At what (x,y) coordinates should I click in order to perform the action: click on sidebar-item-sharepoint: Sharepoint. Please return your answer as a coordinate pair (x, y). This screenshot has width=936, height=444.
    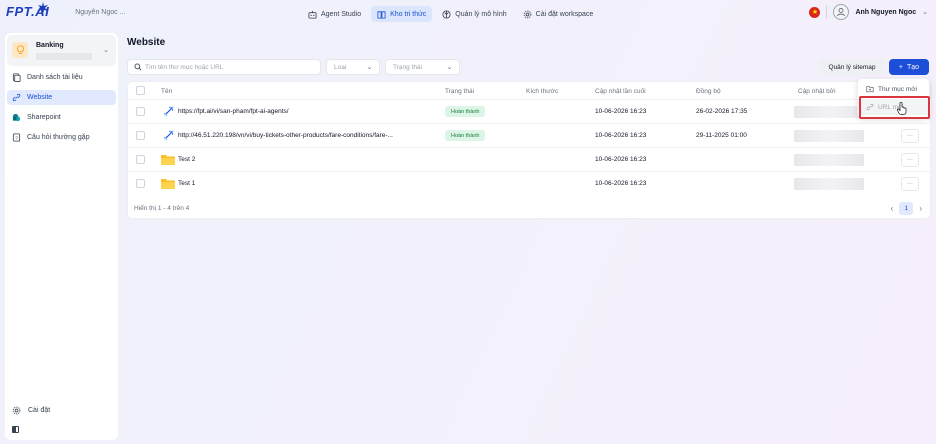
    Looking at the image, I should click on (61, 117).